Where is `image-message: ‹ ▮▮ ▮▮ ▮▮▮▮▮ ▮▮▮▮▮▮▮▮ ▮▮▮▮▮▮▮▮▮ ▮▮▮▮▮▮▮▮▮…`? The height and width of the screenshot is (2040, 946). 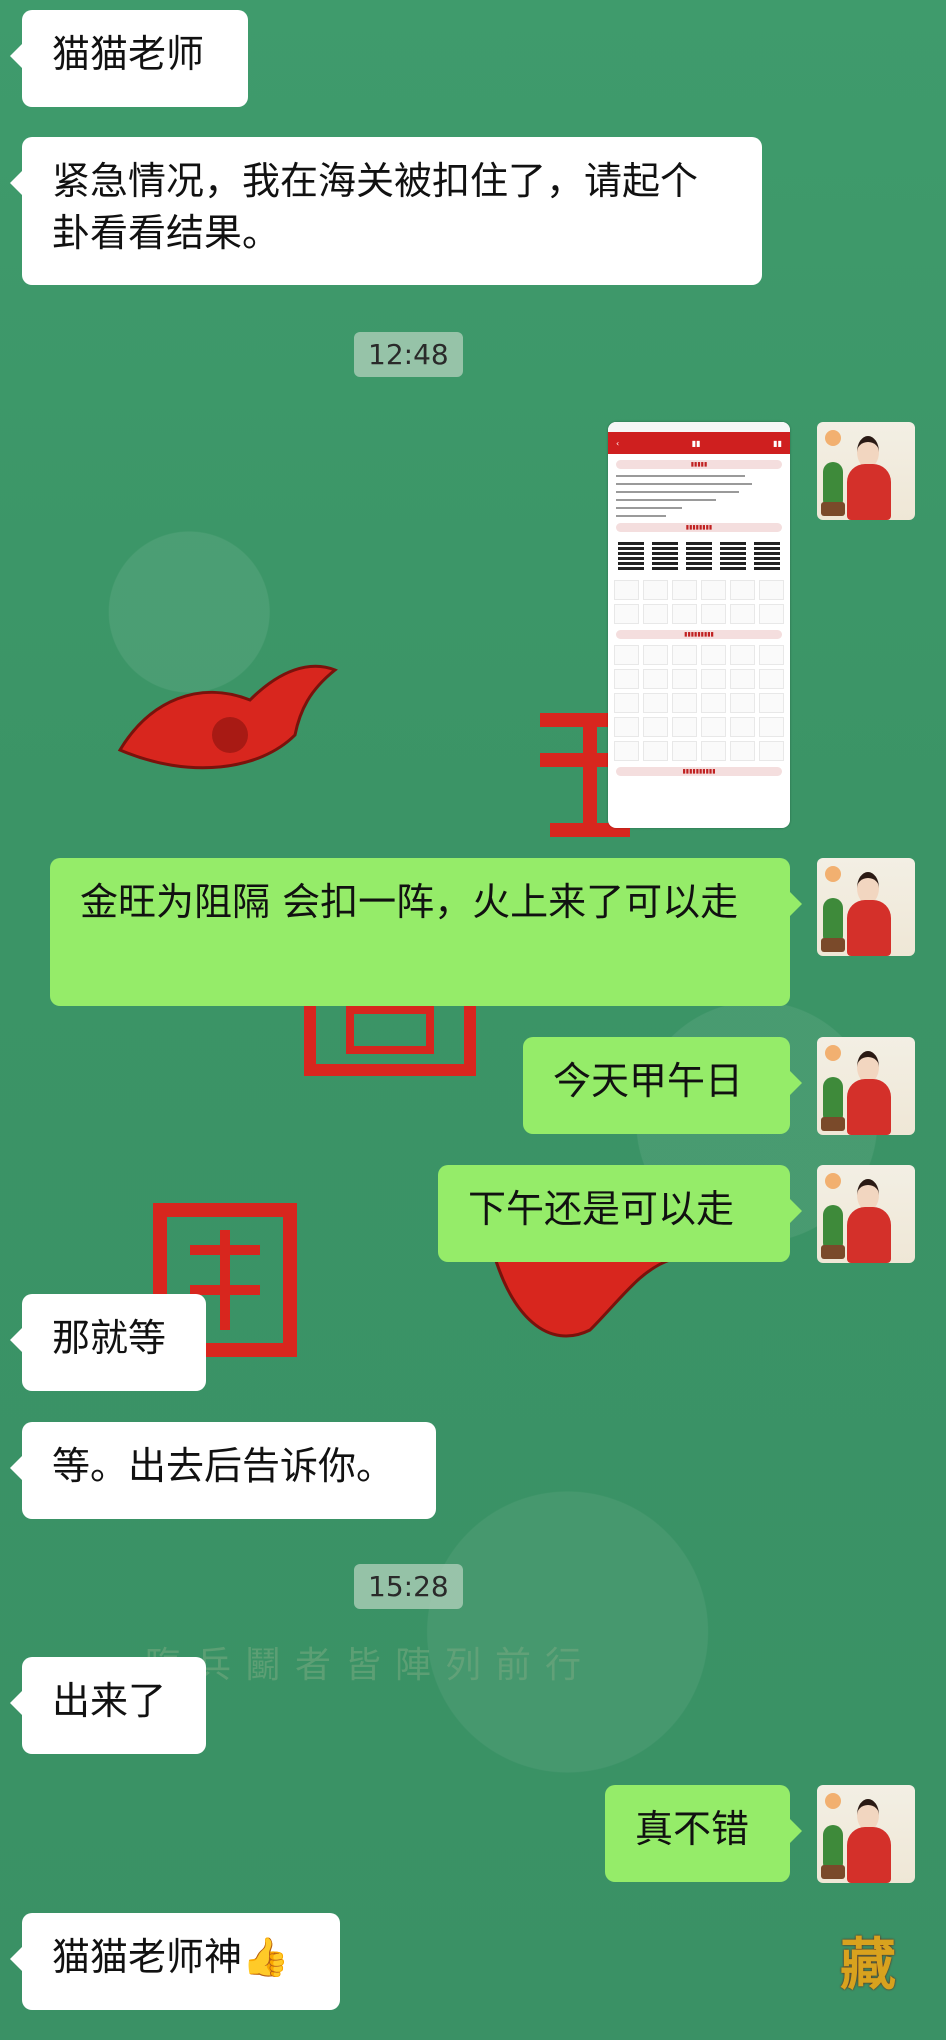
image-message: ‹ ▮▮ ▮▮ ▮▮▮▮▮ ▮▮▮▮▮▮▮▮ ▮▮▮▮▮▮▮▮▮ ▮▮▮▮▮▮▮▮▮… is located at coordinates (699, 625).